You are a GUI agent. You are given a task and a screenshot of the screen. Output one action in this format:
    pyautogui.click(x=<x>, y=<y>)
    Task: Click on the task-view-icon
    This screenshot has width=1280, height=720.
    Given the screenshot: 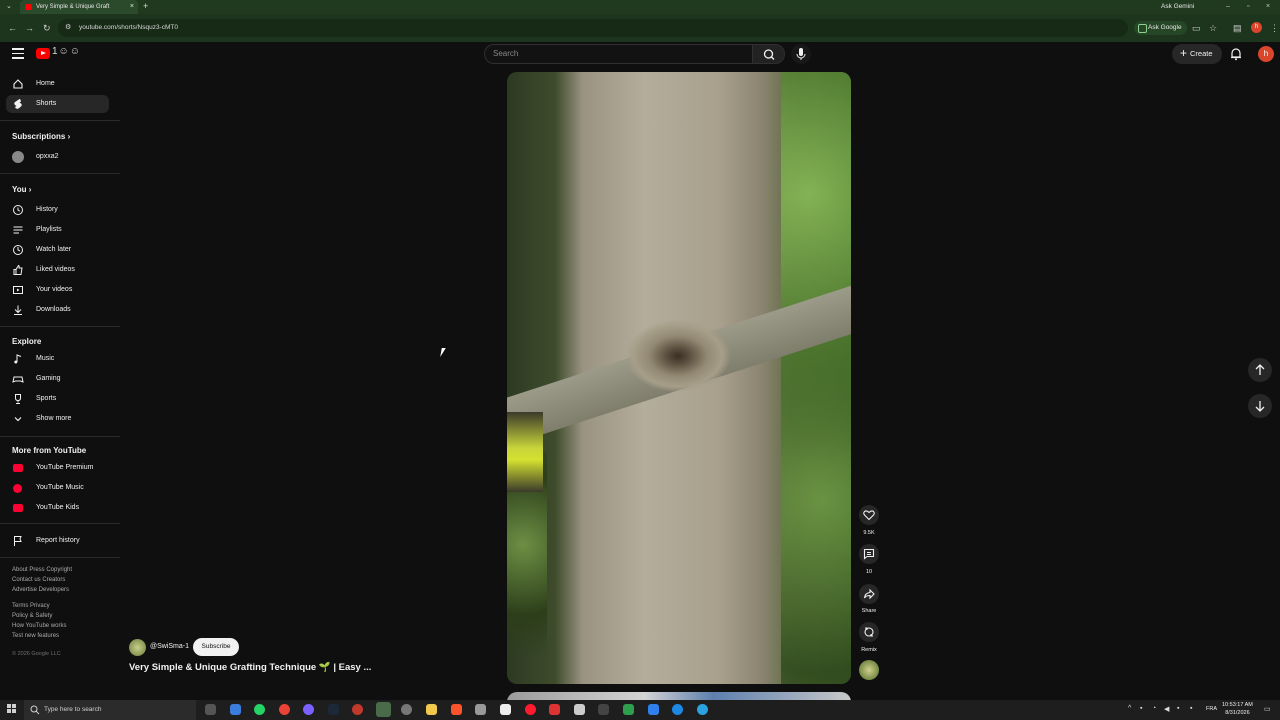 What is the action you would take?
    pyautogui.click(x=210, y=709)
    